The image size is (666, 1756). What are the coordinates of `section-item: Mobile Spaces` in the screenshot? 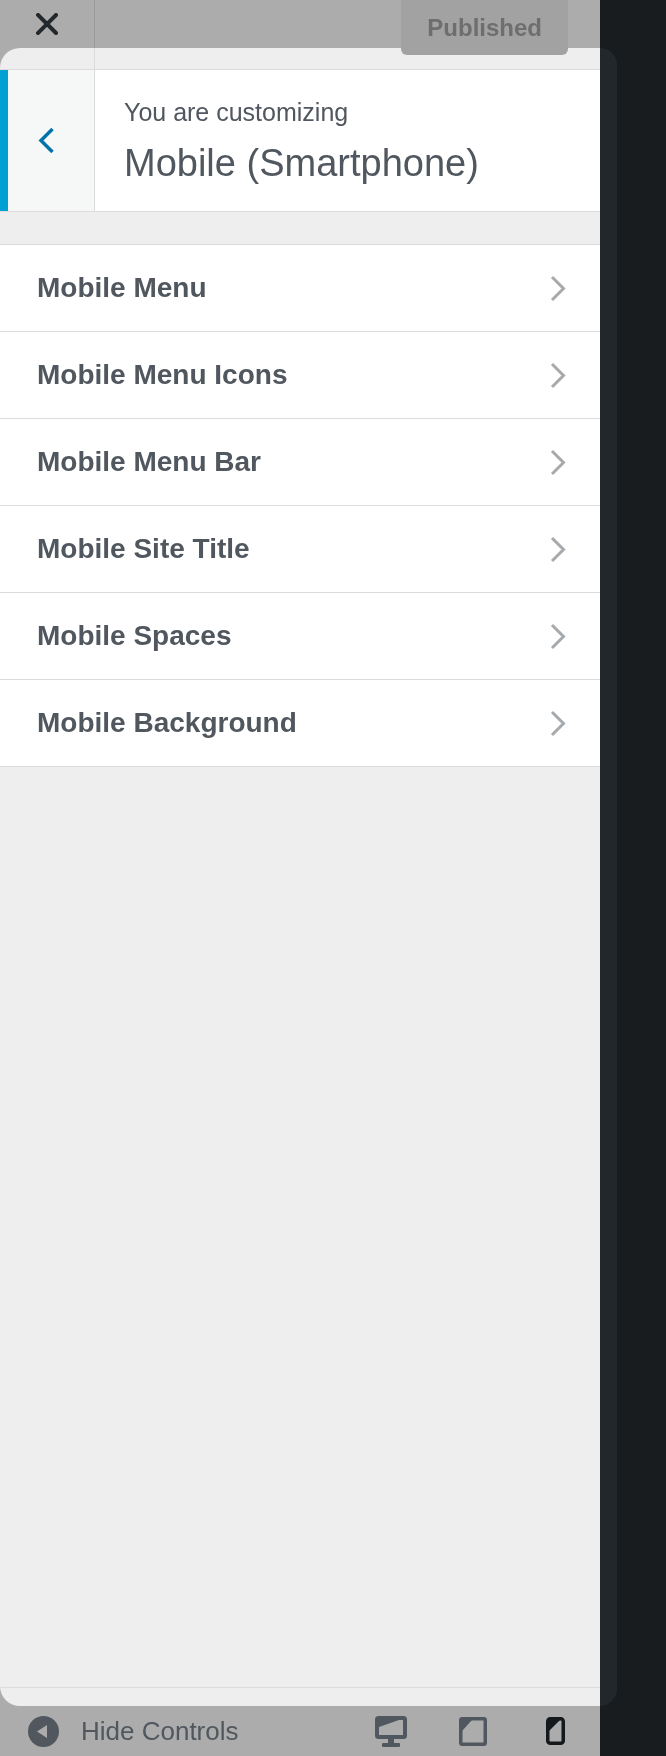 It's located at (300, 636).